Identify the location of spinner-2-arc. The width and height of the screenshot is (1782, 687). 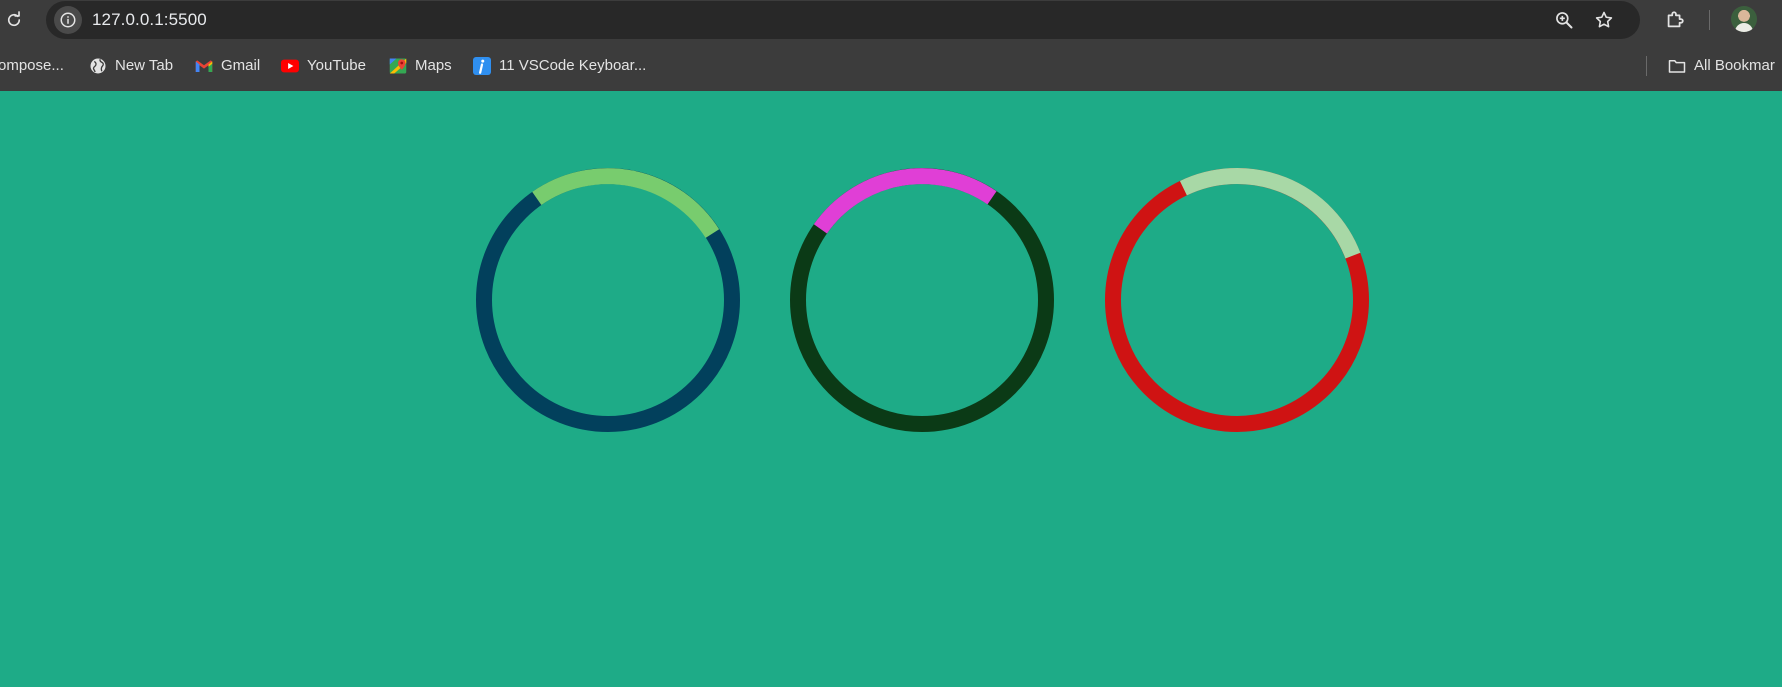
(905, 201).